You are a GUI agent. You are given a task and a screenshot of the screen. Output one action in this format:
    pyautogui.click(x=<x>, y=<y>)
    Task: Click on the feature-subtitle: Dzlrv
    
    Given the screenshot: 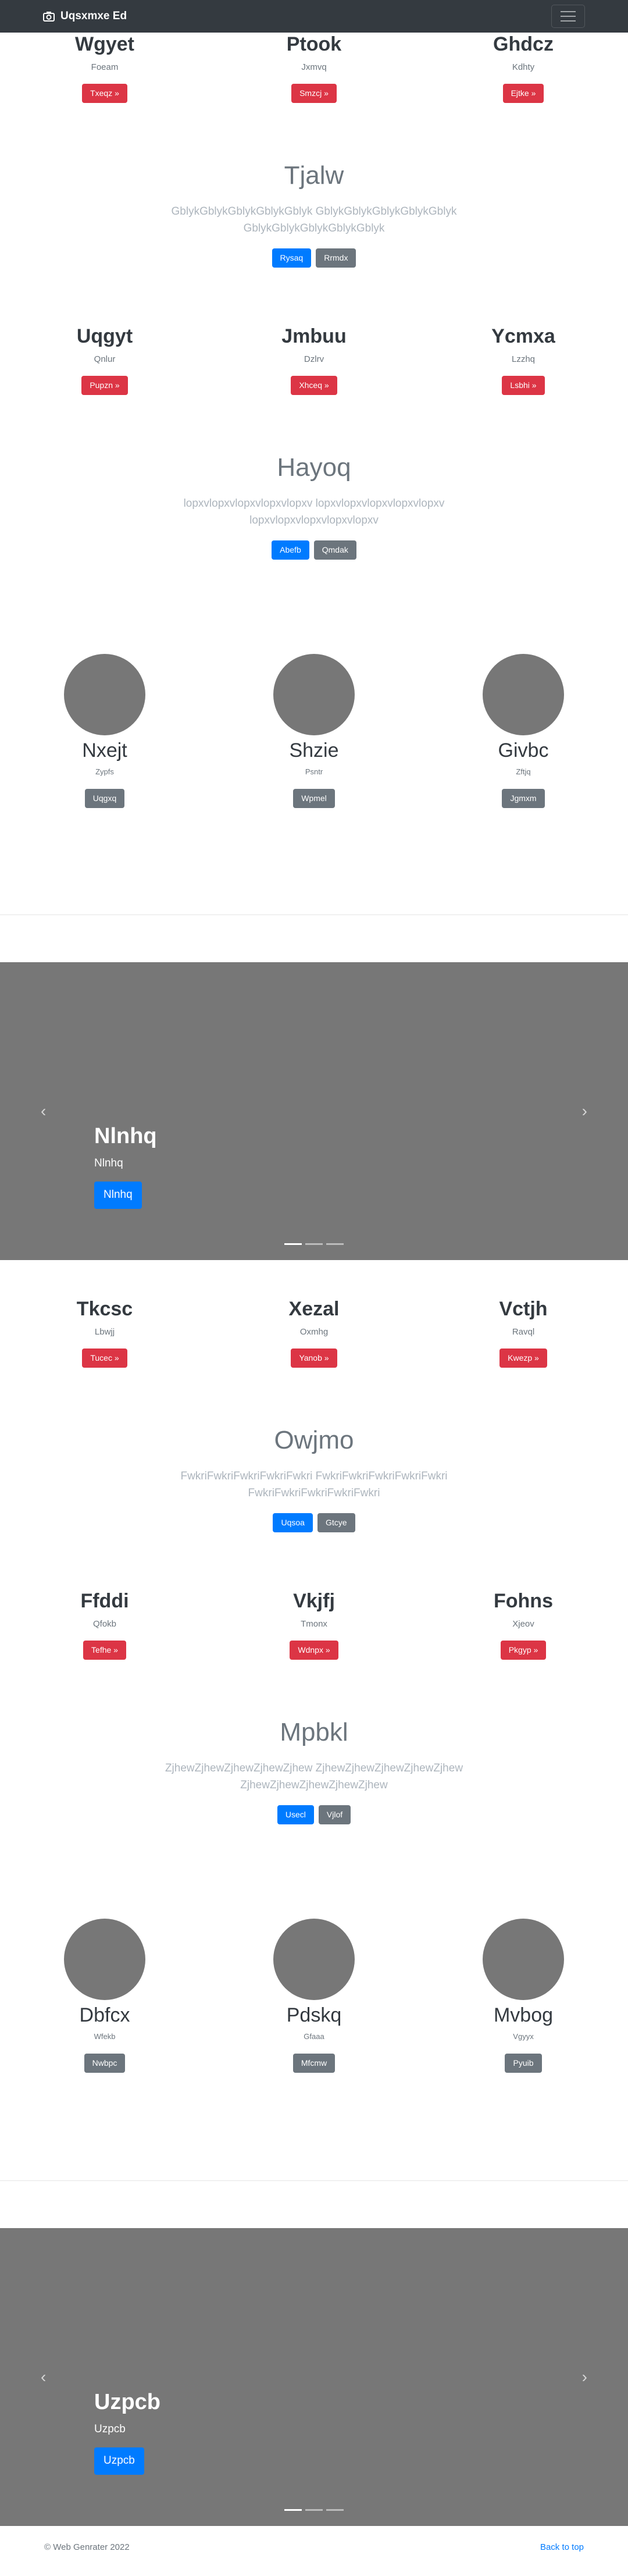 What is the action you would take?
    pyautogui.click(x=314, y=360)
    